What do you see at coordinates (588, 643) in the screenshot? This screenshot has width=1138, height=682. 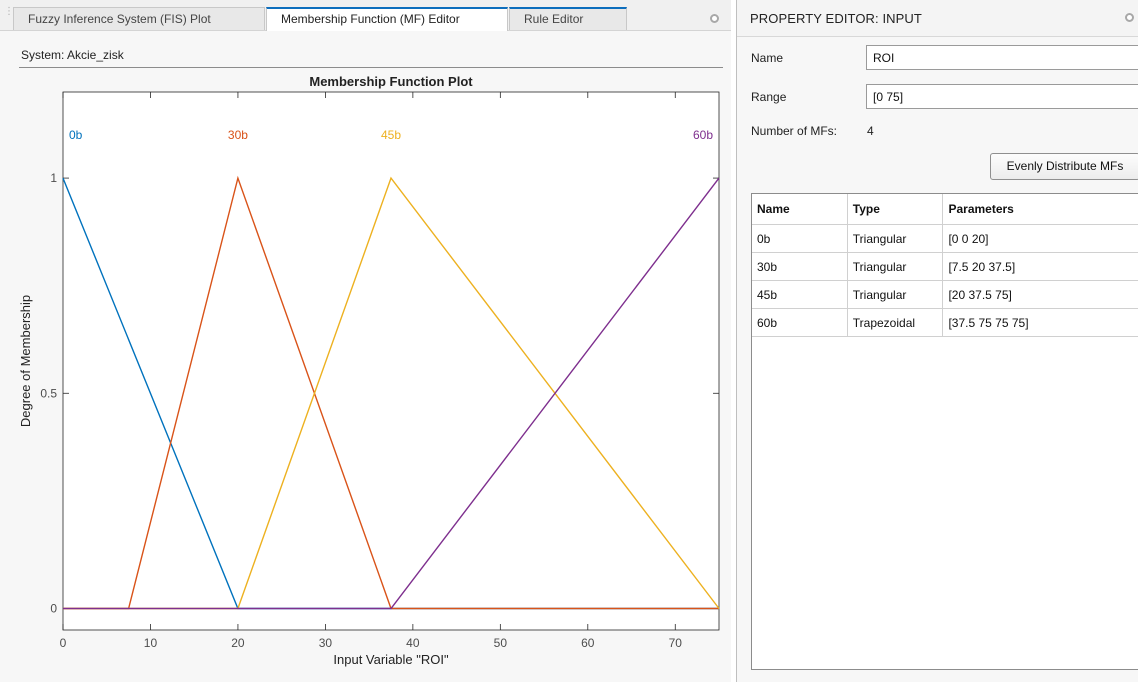 I see `x-tick-label: 60` at bounding box center [588, 643].